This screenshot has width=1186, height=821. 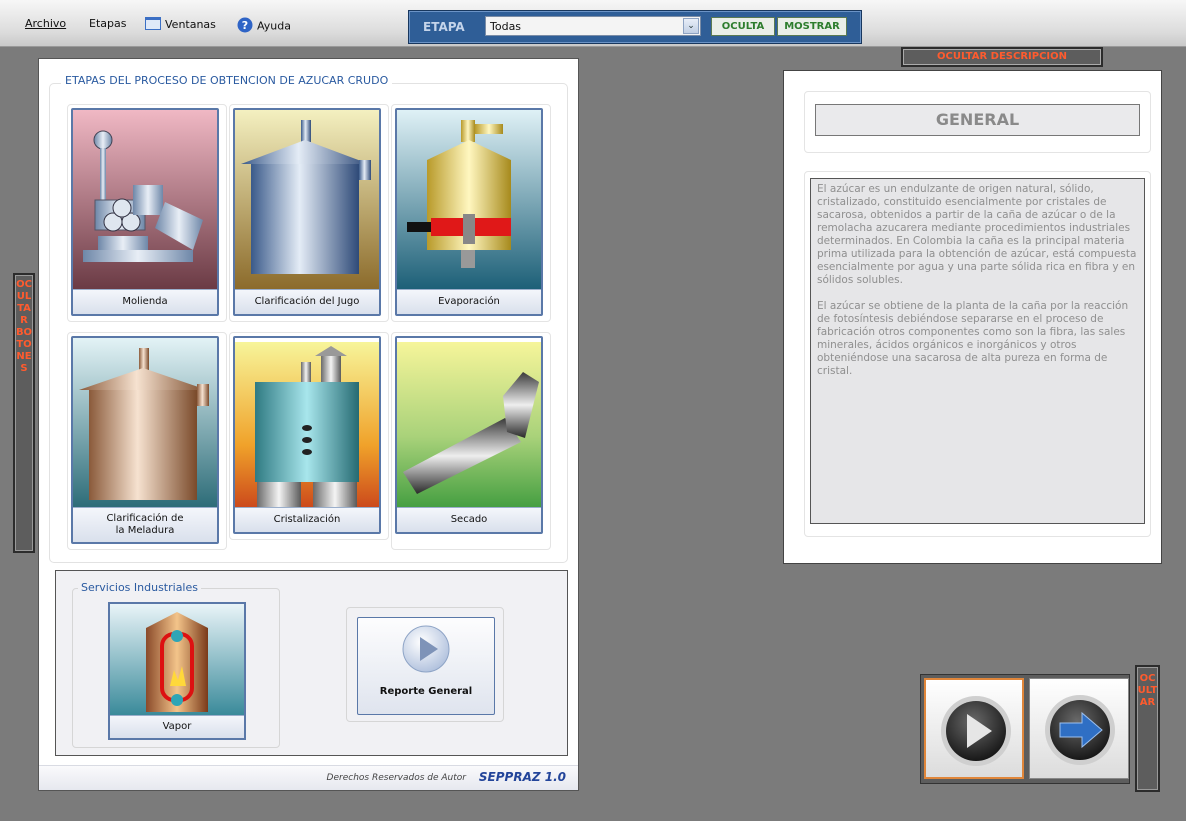 I want to click on menu-ayuda: ? Ayuda, so click(x=264, y=26).